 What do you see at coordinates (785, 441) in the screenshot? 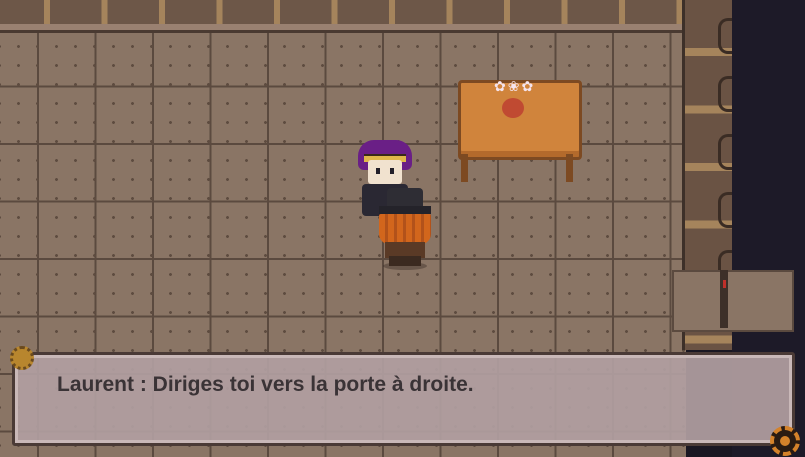
I see `settings-gear-icon` at bounding box center [785, 441].